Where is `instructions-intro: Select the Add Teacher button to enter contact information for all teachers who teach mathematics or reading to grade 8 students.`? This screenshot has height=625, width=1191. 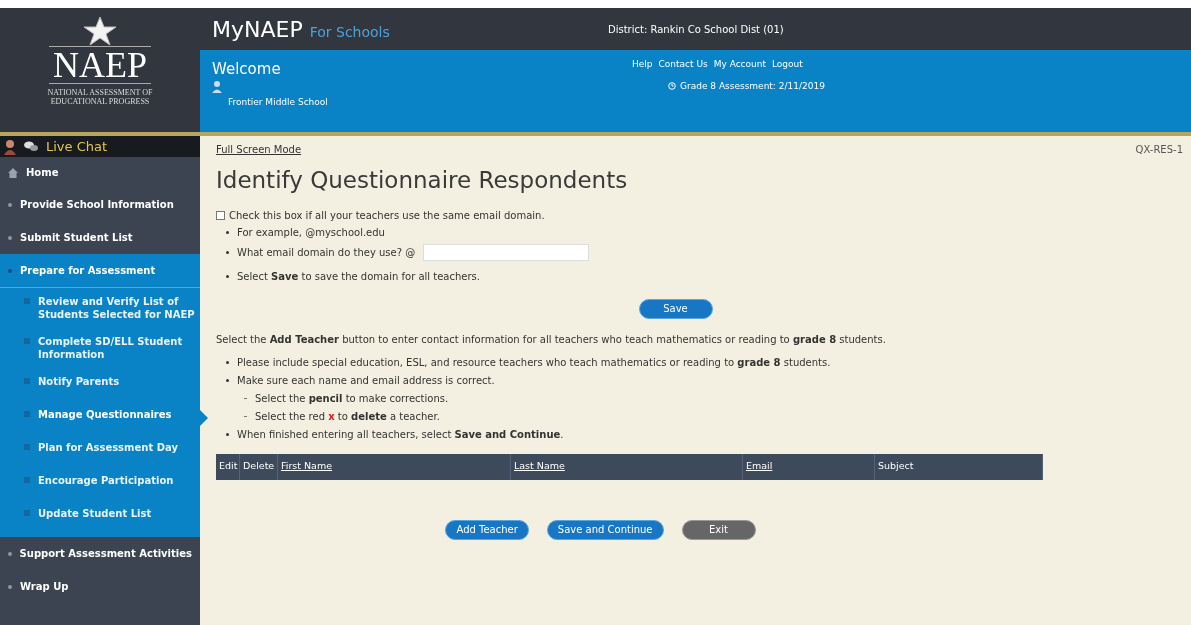 instructions-intro: Select the Add Teacher button to enter contact information for all teachers who teach mathematics or reading to grade 8 students. is located at coordinates (551, 339).